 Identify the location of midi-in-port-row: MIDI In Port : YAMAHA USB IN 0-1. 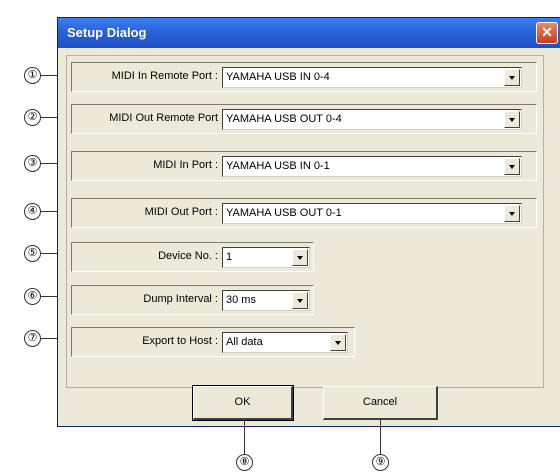
(304, 166).